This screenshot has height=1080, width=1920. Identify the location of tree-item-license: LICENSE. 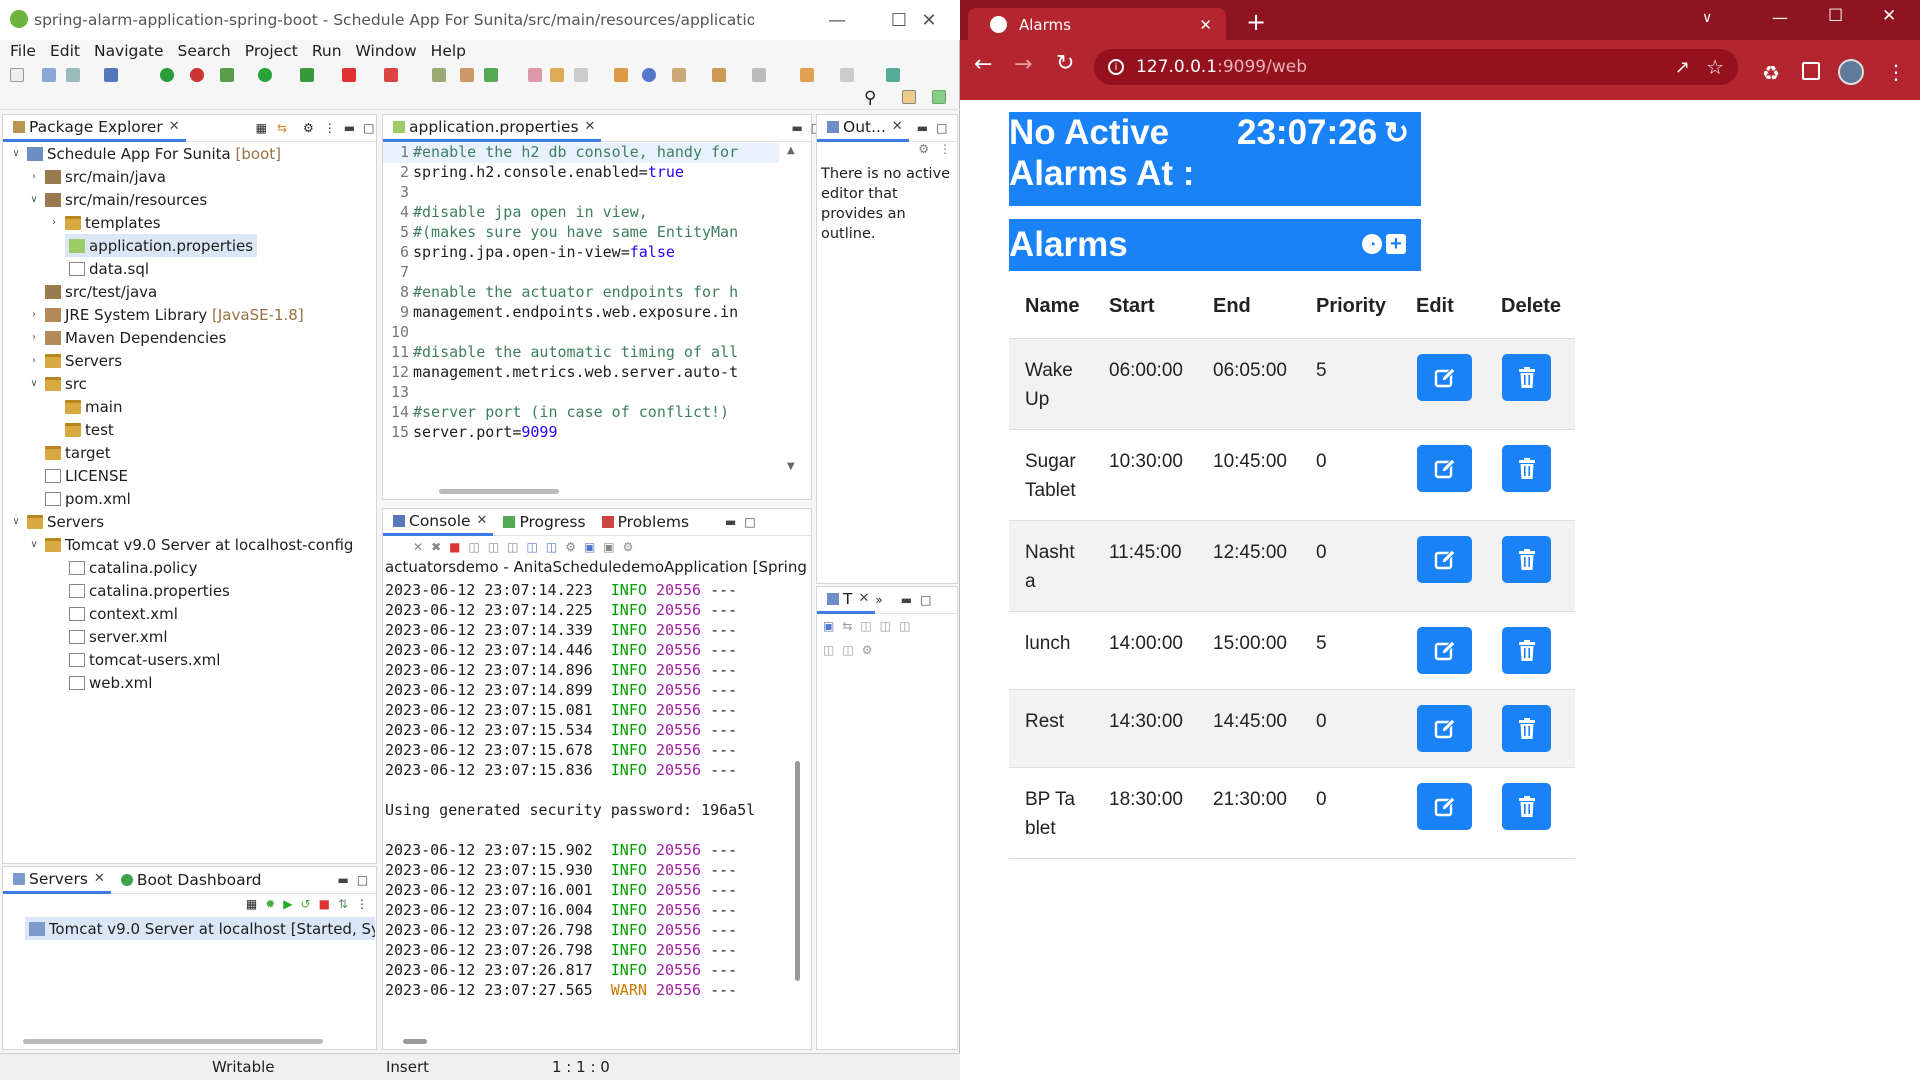
(84, 475).